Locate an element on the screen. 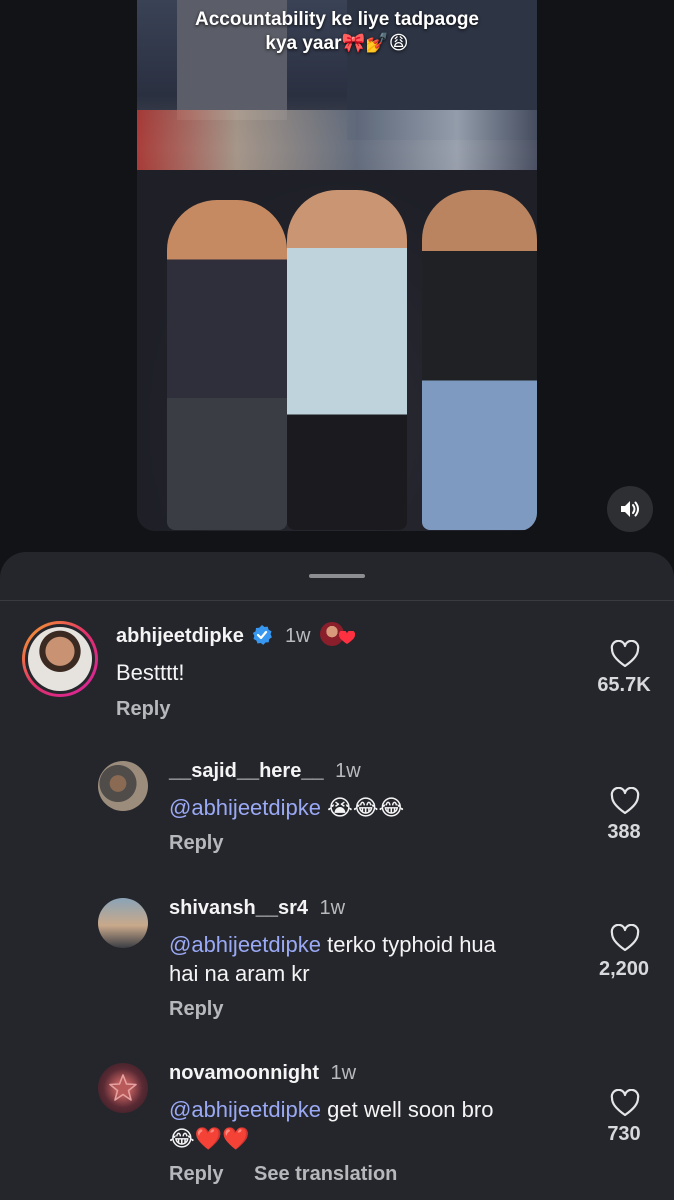 Image resolution: width=674 pixels, height=1200 pixels. caption-line: kya yaar🎀💅😩 is located at coordinates (337, 43).